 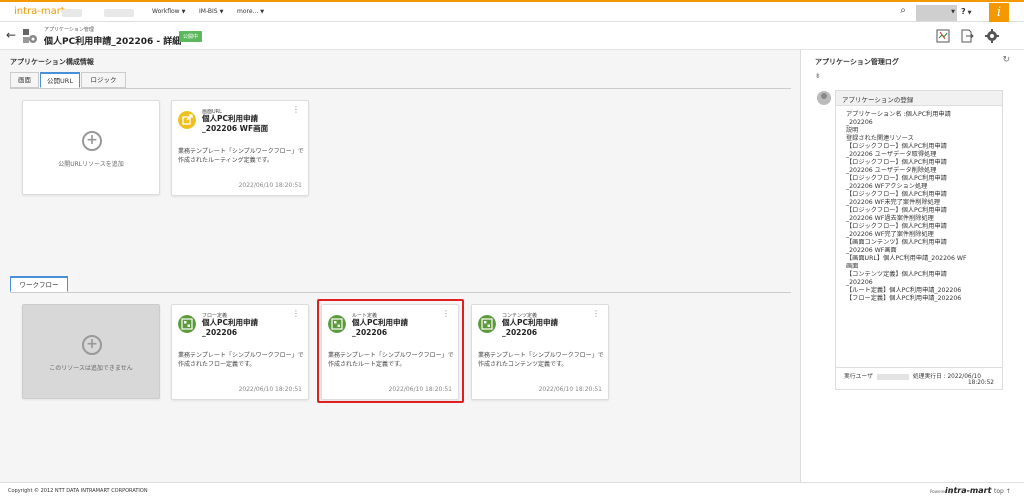 I want to click on nav-more: more... ▼, so click(x=250, y=11).